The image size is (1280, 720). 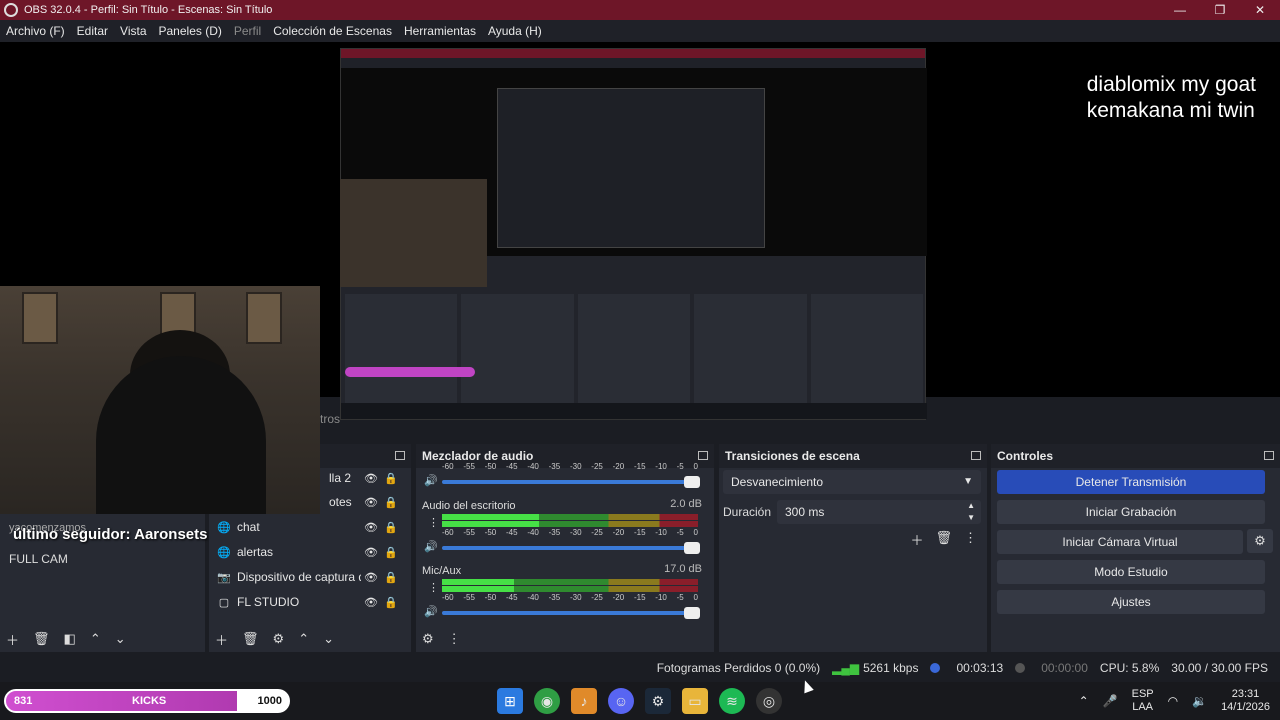 I want to click on stop-stream-button: Detener Transmisión, so click(x=1131, y=482).